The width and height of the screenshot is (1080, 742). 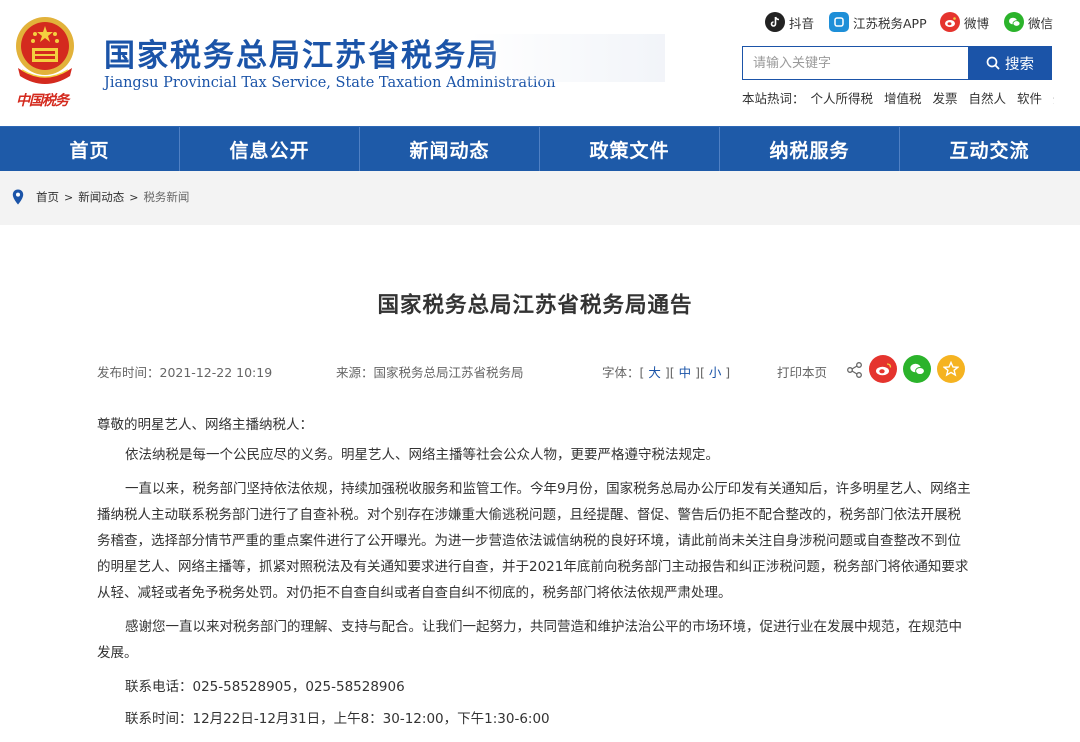 What do you see at coordinates (989, 149) in the screenshot?
I see `nav-interaction: 互动交流` at bounding box center [989, 149].